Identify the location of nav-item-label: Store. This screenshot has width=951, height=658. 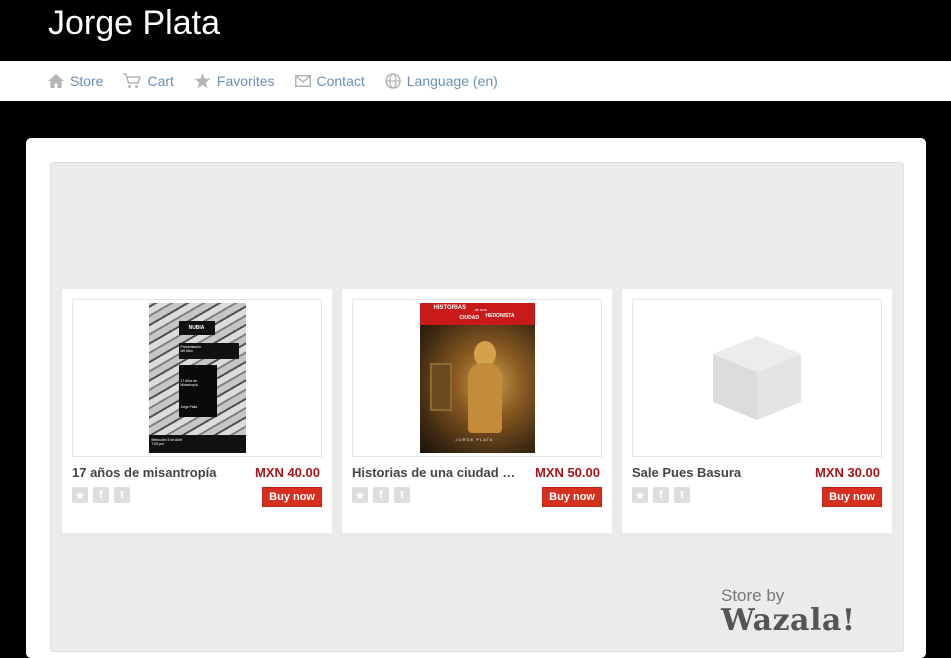
(87, 81).